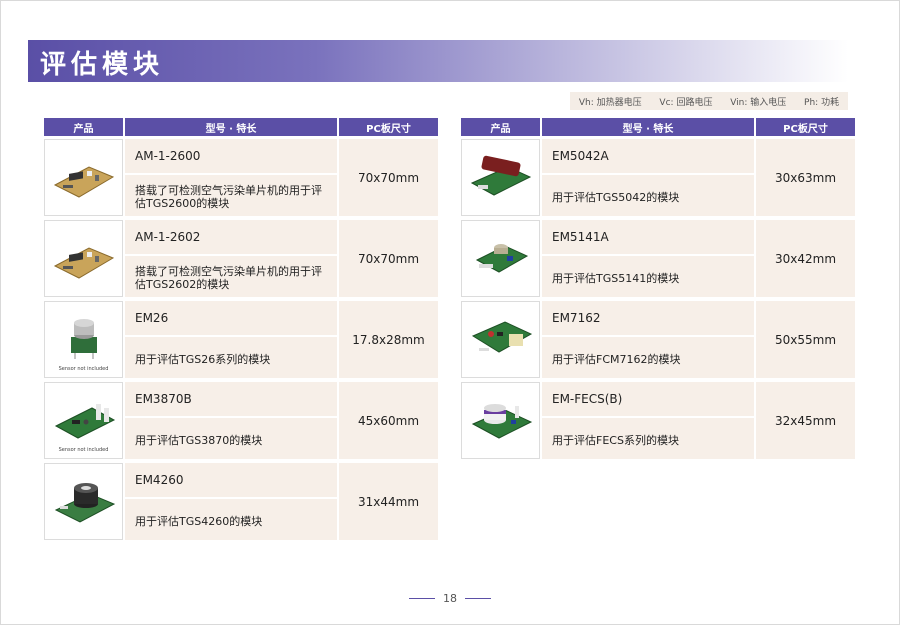 Image resolution: width=900 pixels, height=625 pixels. I want to click on table-row: EM5141A 用于评估TGS5141的模块 30x42mm, so click(658, 258).